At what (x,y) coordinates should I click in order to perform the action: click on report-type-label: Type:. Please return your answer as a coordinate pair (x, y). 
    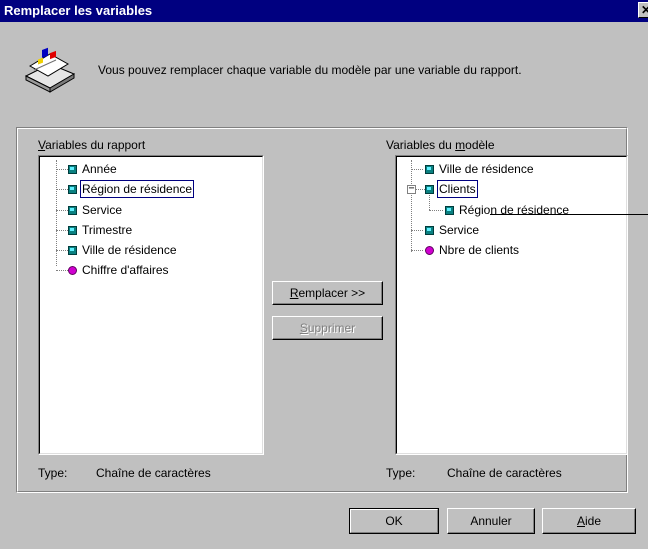
    Looking at the image, I should click on (53, 473).